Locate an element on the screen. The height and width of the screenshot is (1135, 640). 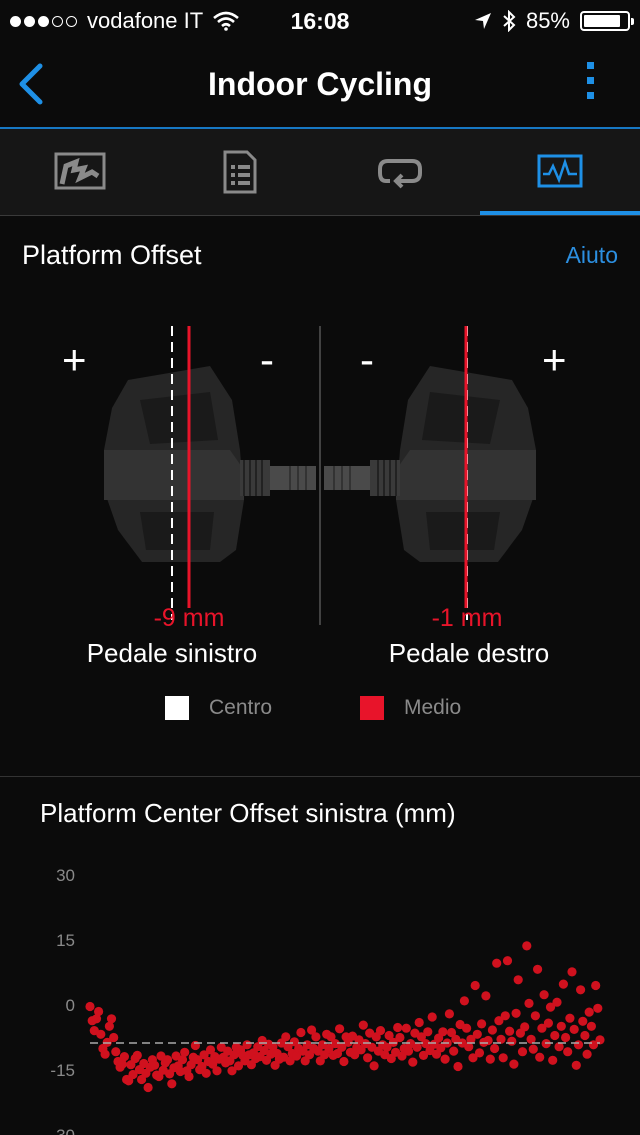
section-title: Platform Offset is located at coordinates (112, 255).